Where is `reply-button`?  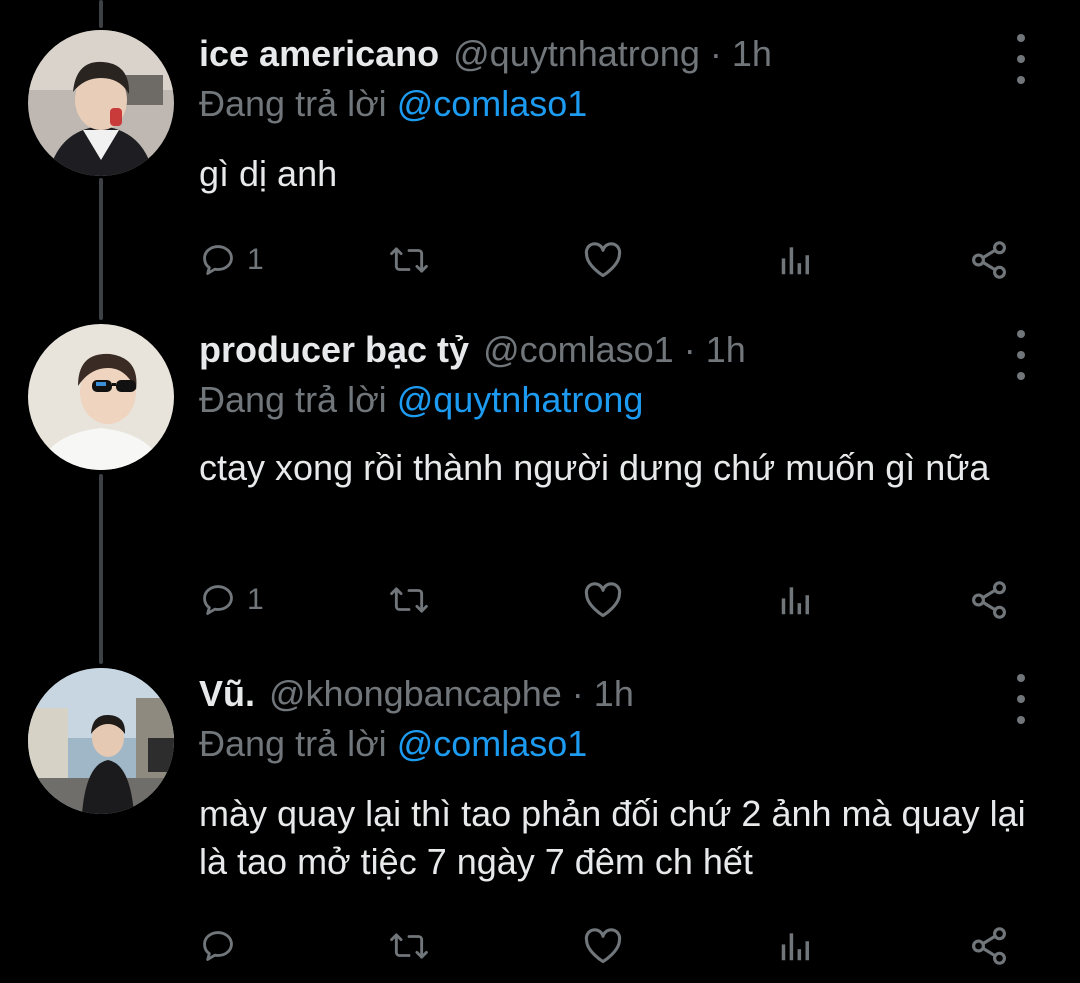 reply-button is located at coordinates (223, 946).